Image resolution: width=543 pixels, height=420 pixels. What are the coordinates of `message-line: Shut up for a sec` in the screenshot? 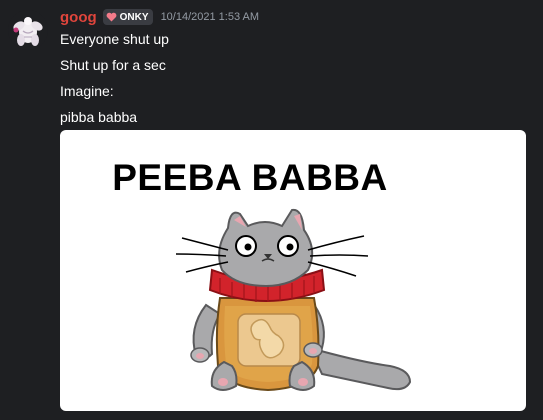 It's located at (113, 65).